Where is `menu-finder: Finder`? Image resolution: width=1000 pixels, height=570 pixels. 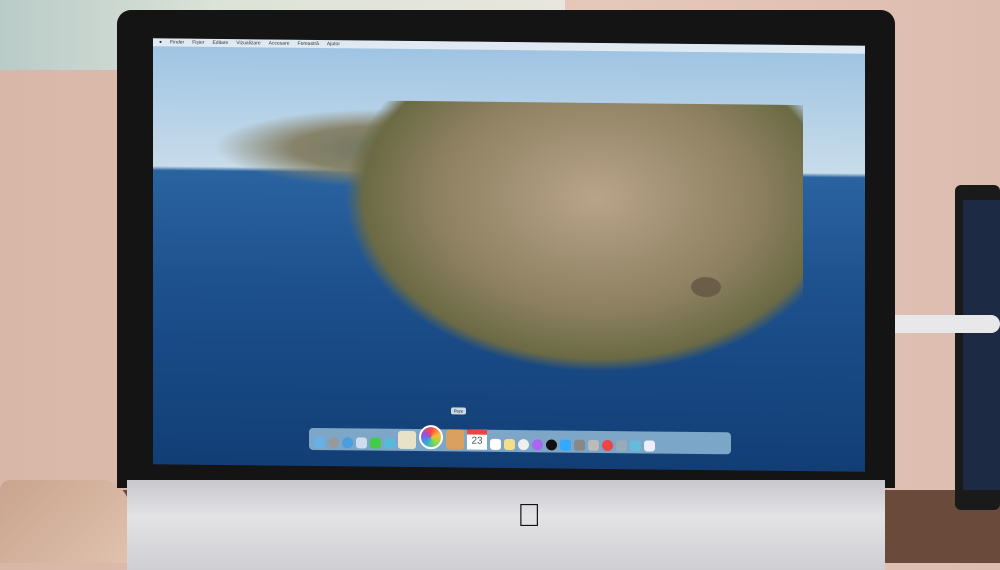 menu-finder: Finder is located at coordinates (177, 42).